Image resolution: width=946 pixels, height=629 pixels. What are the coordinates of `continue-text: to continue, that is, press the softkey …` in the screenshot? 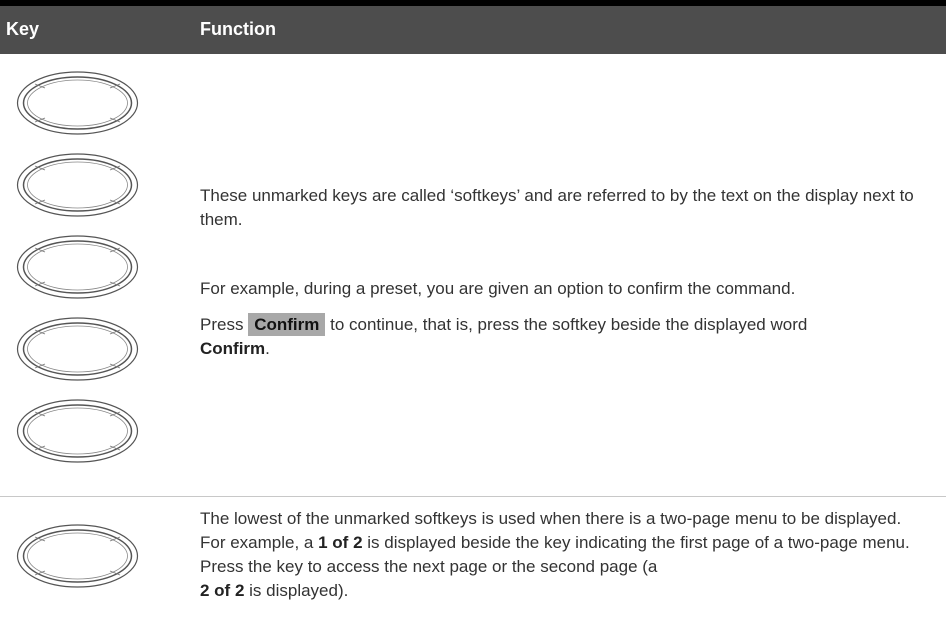 It's located at (569, 324).